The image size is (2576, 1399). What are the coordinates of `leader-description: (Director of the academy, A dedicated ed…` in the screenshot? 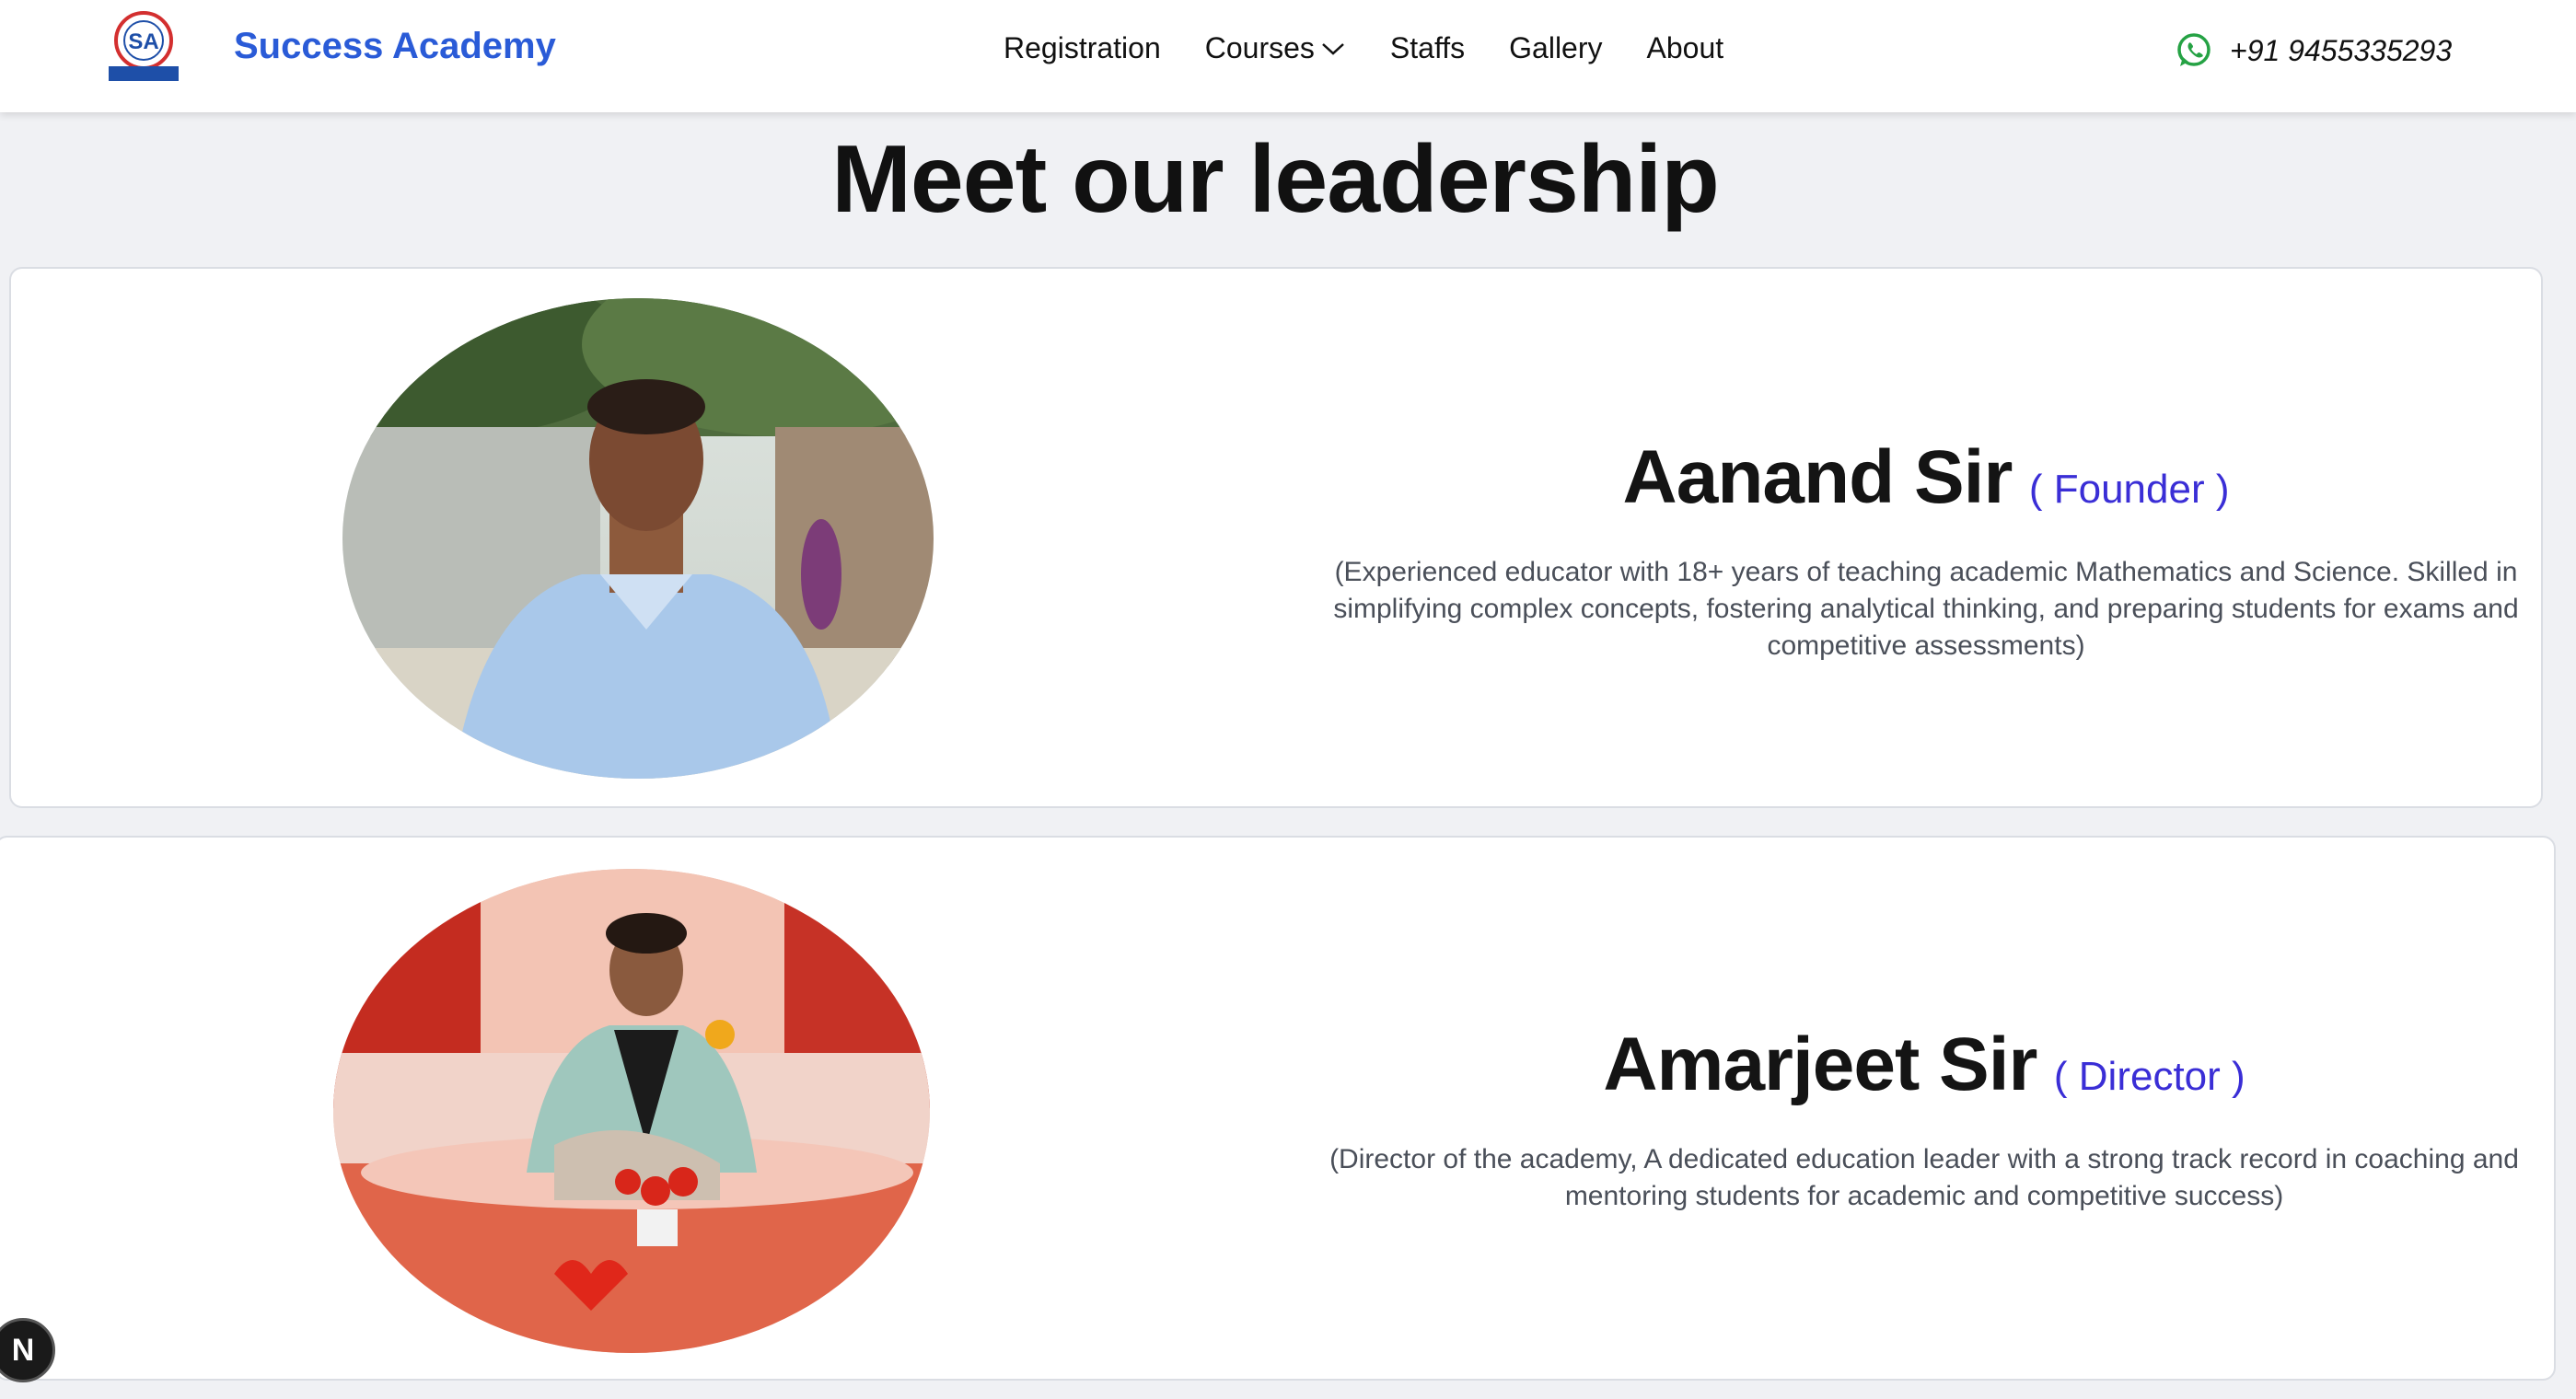 It's located at (1924, 1177).